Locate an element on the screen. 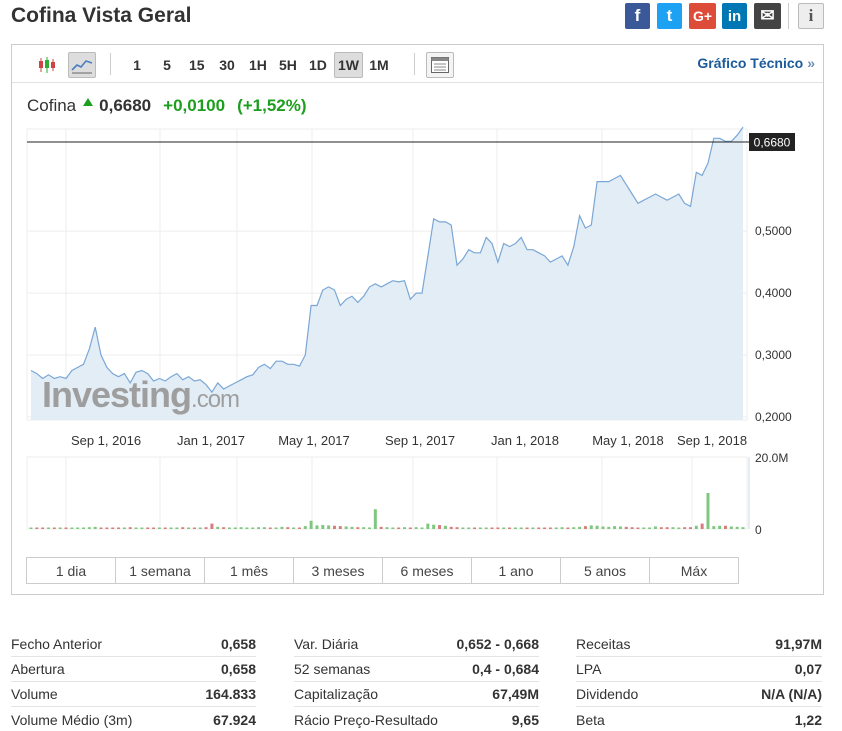 The height and width of the screenshot is (731, 842). quote-summary: Cofina 0,6680 +0,0100 (+1,52%) is located at coordinates (167, 106).